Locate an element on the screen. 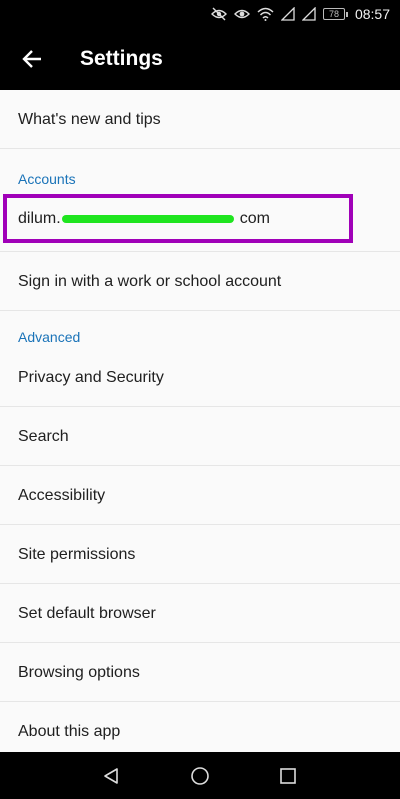 This screenshot has width=400, height=799. browsing-options-label: Browsing options is located at coordinates (79, 672).